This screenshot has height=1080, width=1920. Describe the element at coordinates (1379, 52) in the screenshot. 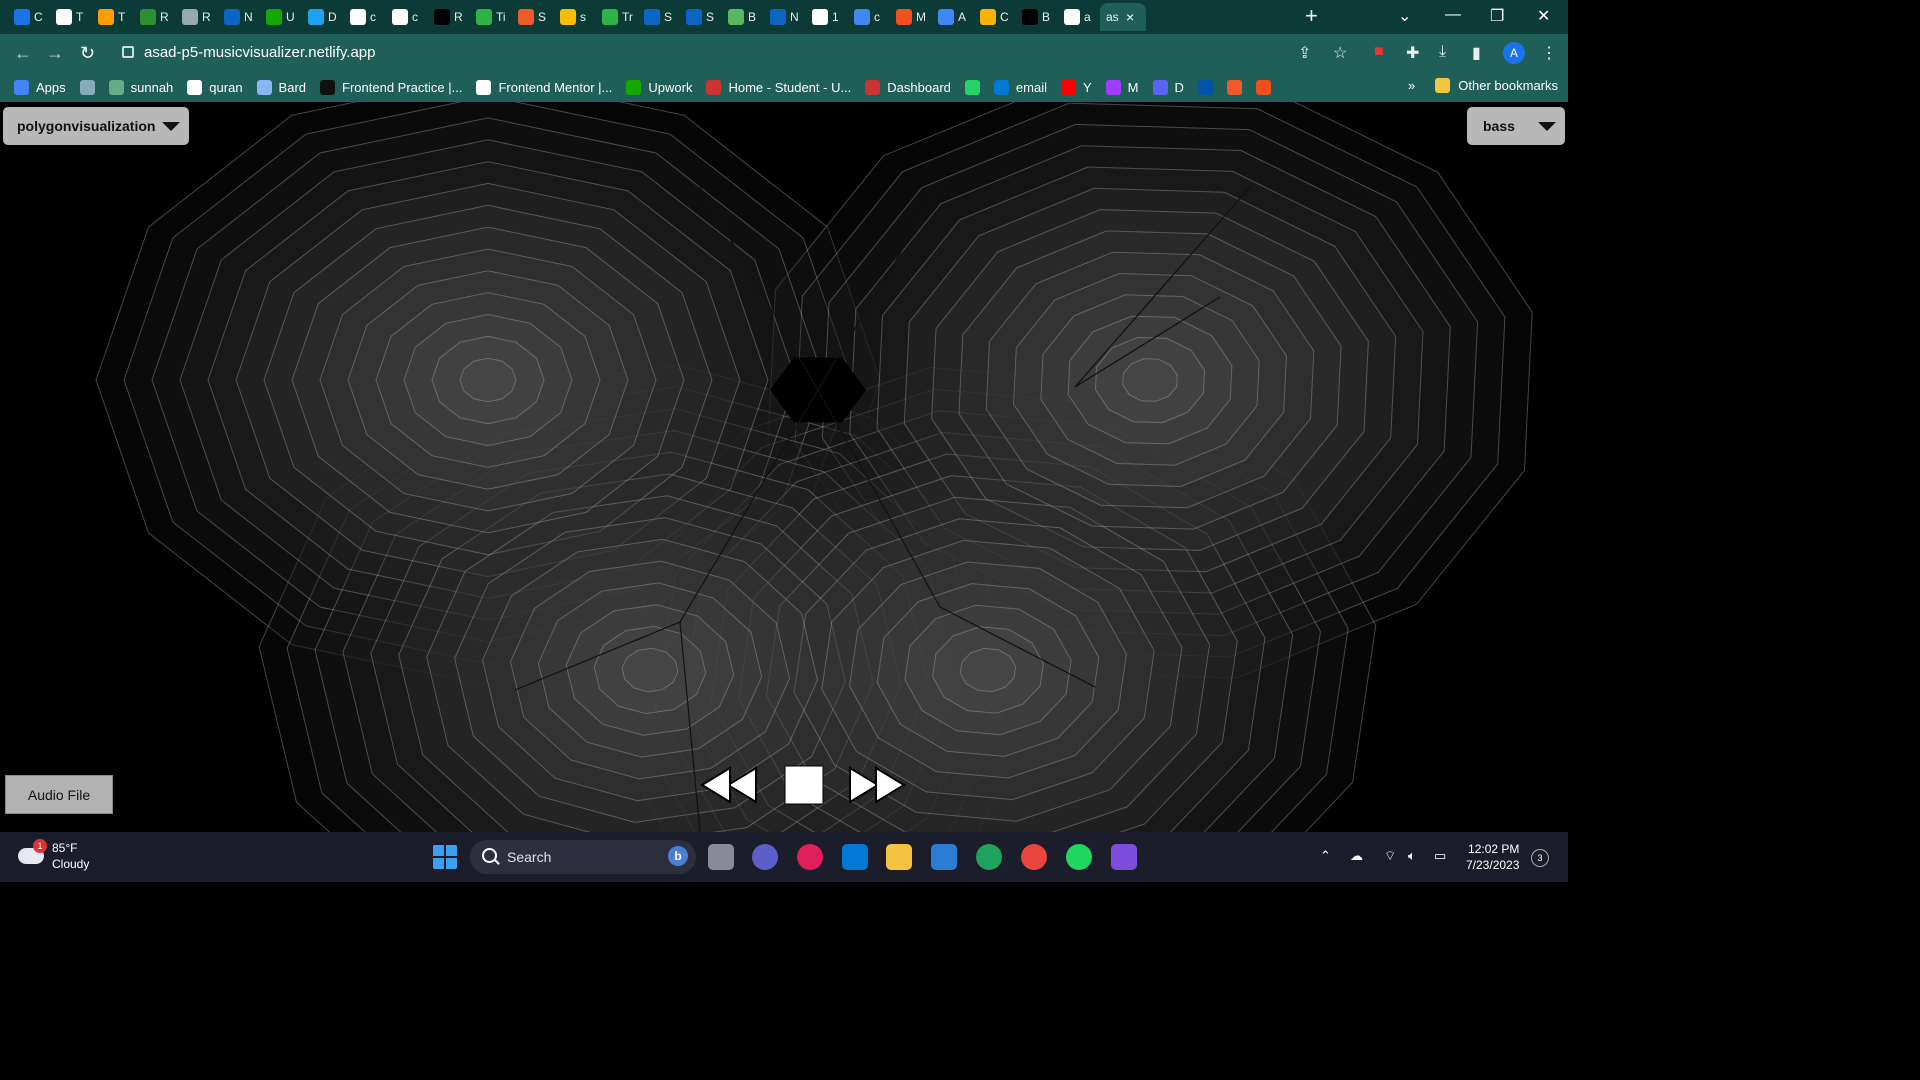

I see `extension-icon: ■` at that location.